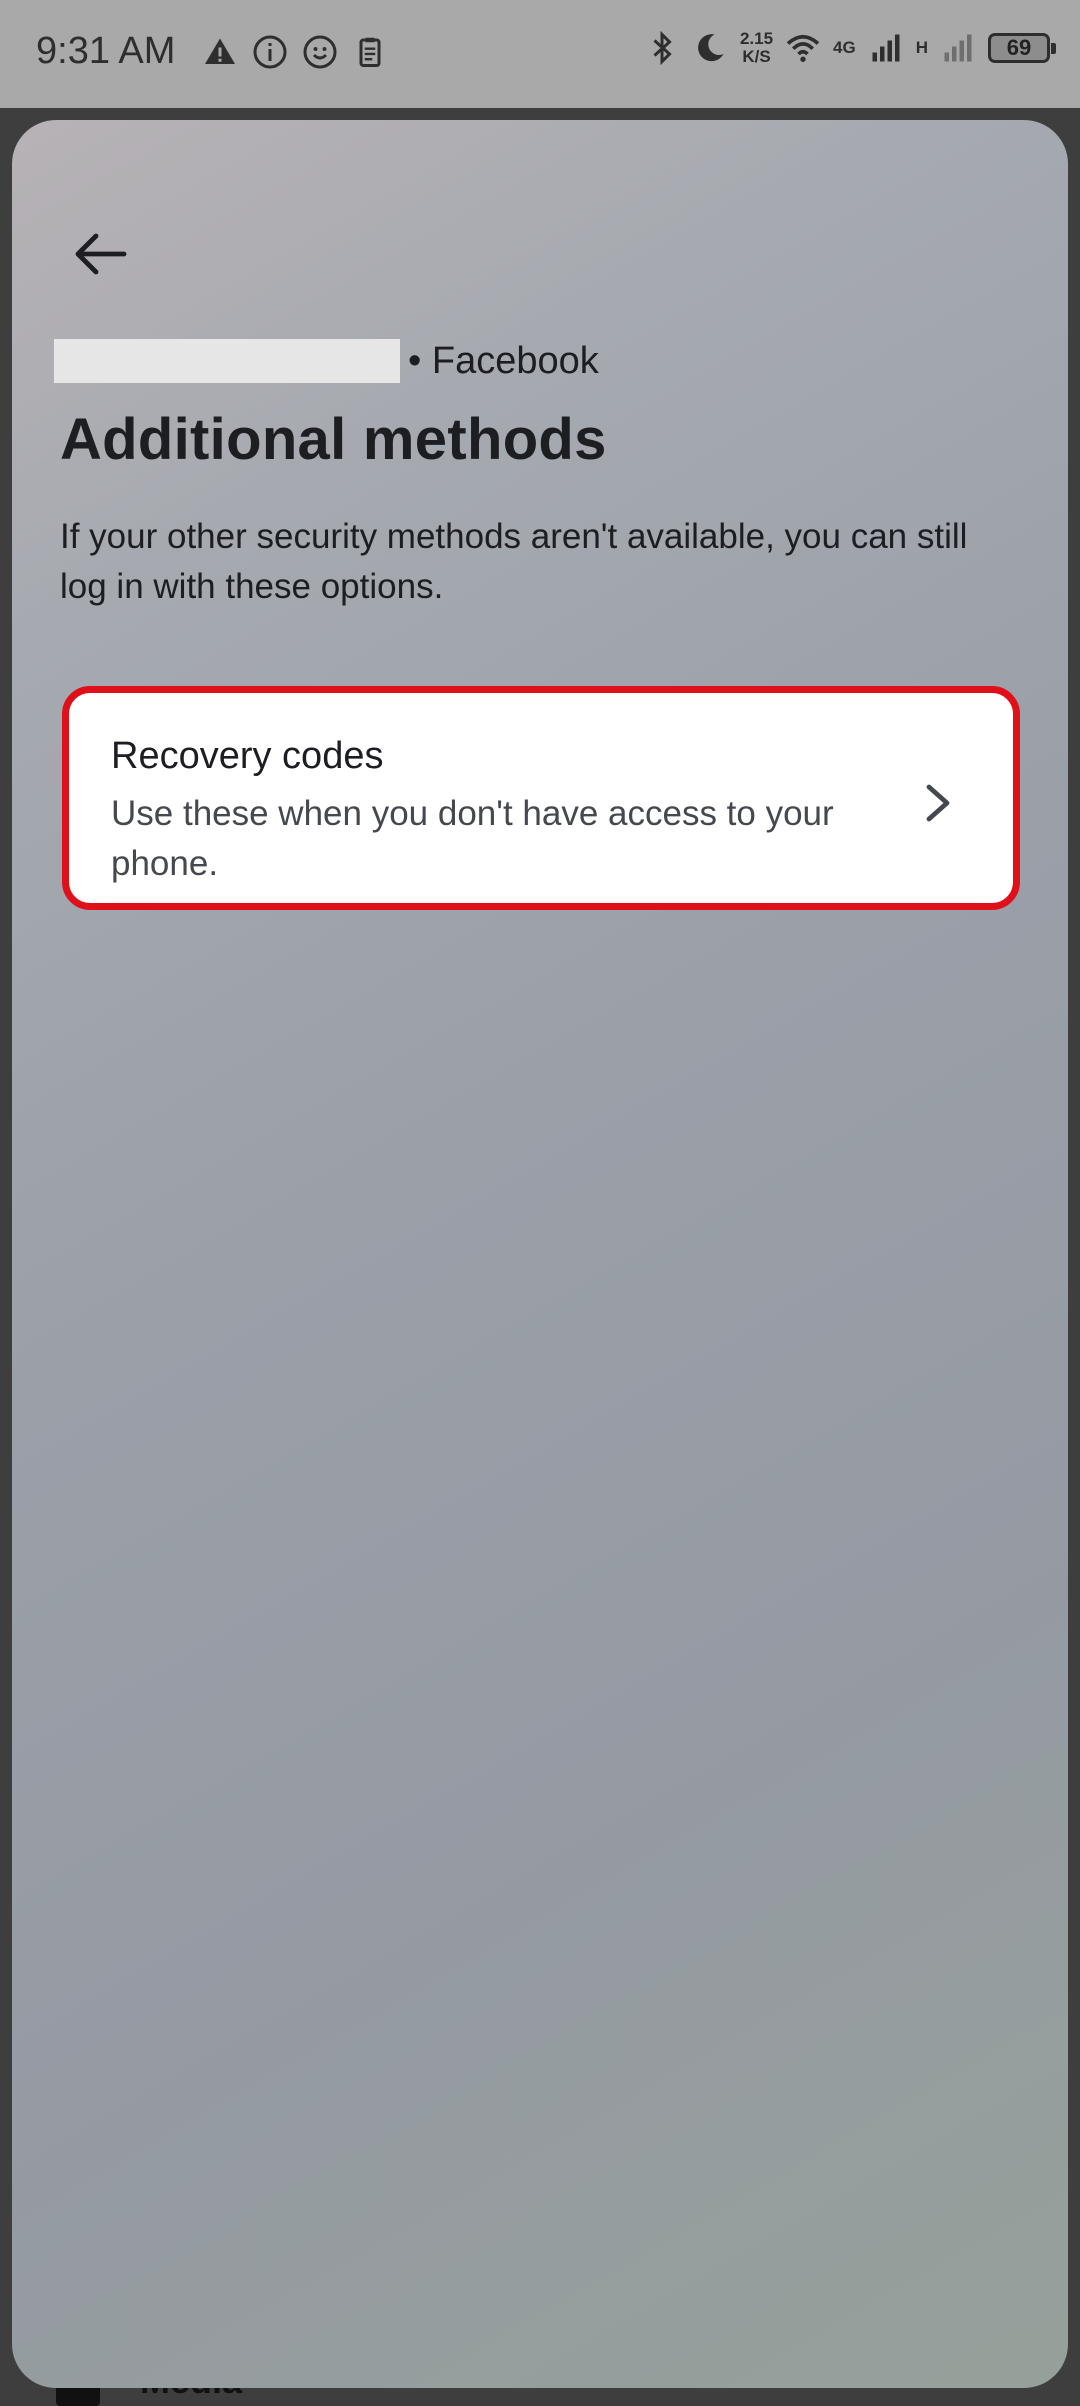 Image resolution: width=1080 pixels, height=2406 pixels. Describe the element at coordinates (540, 54) in the screenshot. I see `status-bar: 9:31 AM 2.15 K/S 4G H 69` at that location.